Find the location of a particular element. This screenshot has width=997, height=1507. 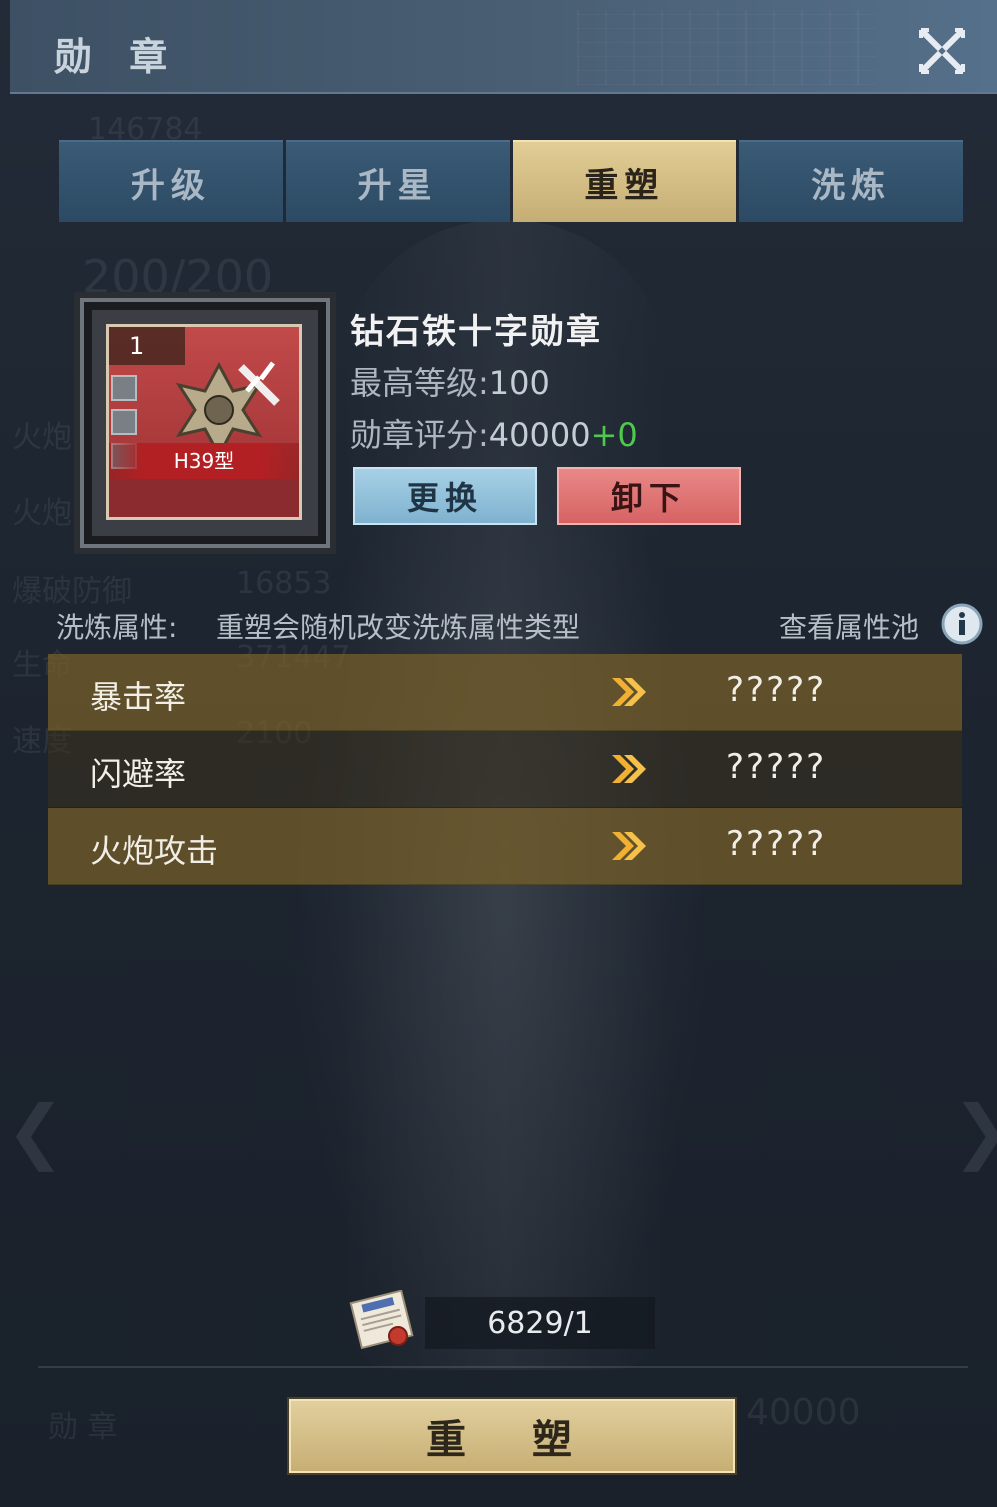

tab-bar: 升级 升星 重塑 洗炼 is located at coordinates (511, 181).